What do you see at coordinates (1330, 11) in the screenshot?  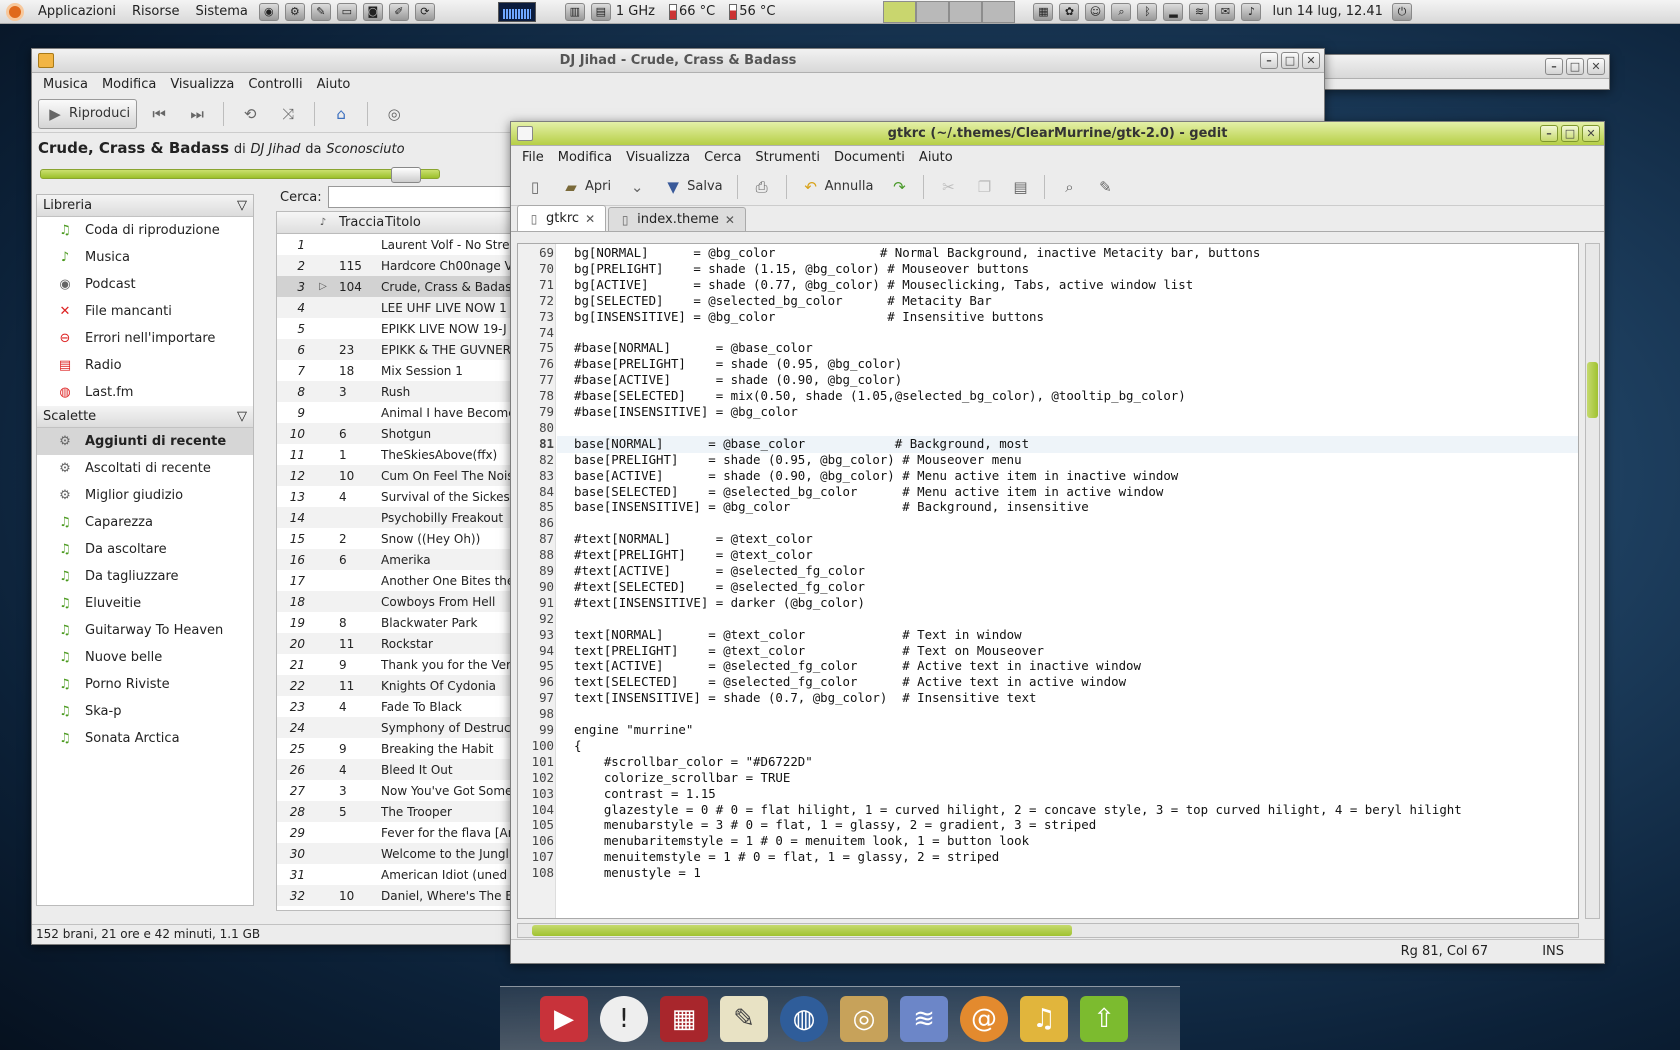 I see `clock: lun 14 lug, 12.41` at bounding box center [1330, 11].